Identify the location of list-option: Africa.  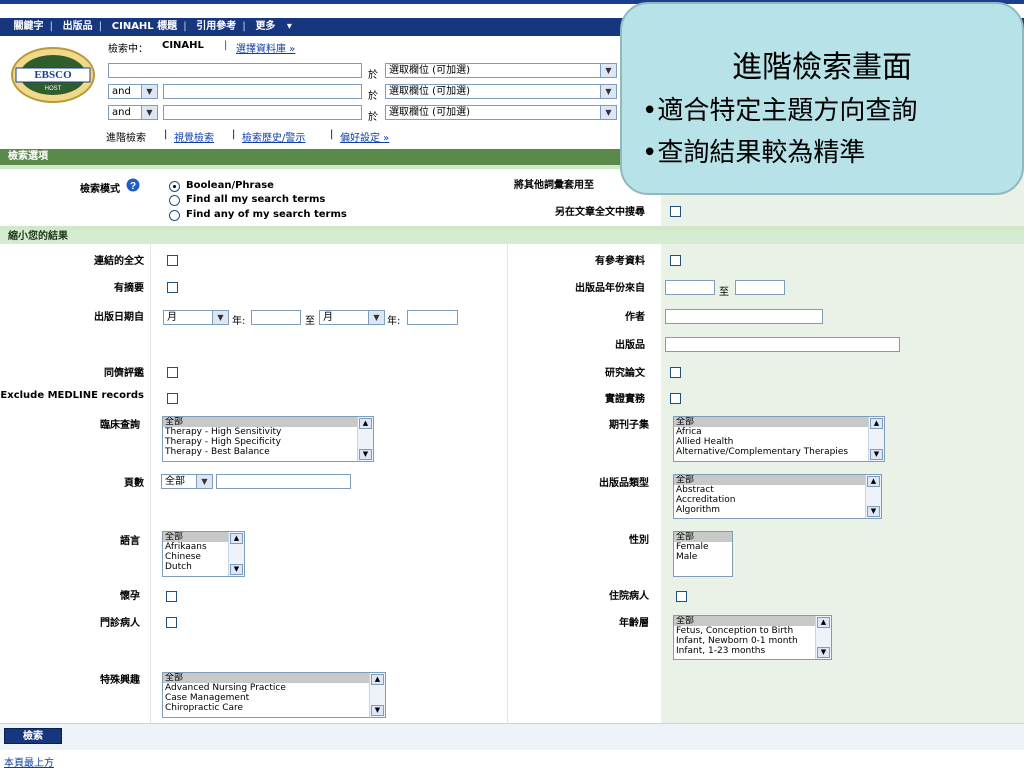
(779, 432).